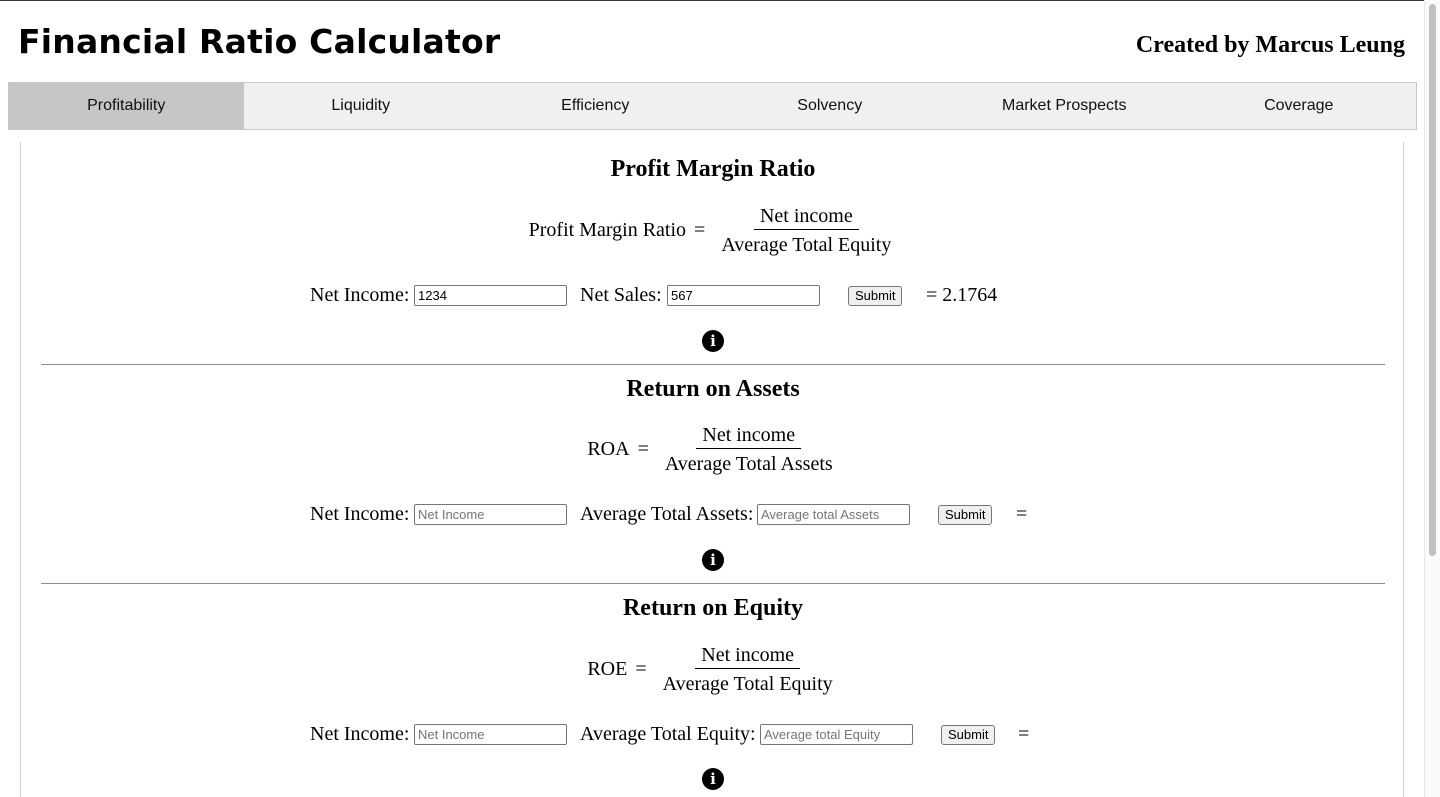 Image resolution: width=1440 pixels, height=797 pixels. Describe the element at coordinates (713, 608) in the screenshot. I see `section-title: Return on Equity` at that location.